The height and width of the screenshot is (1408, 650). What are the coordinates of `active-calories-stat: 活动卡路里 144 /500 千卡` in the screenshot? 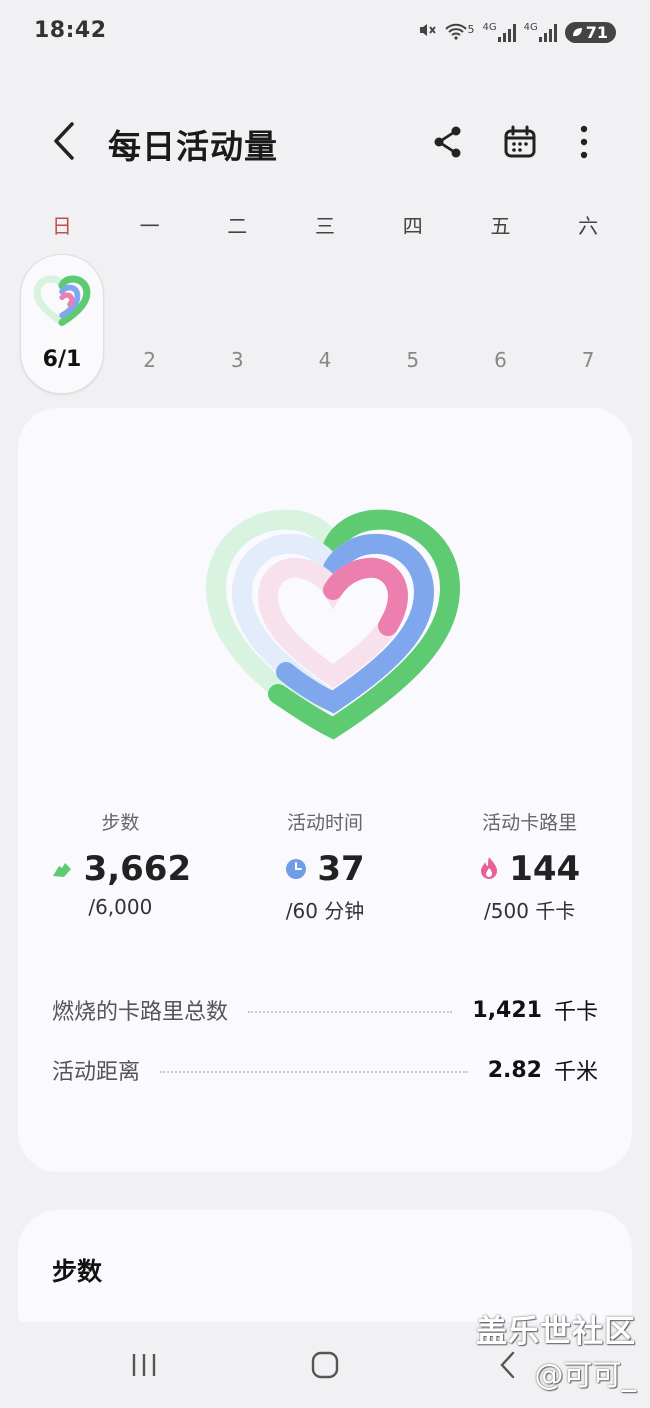 It's located at (529, 866).